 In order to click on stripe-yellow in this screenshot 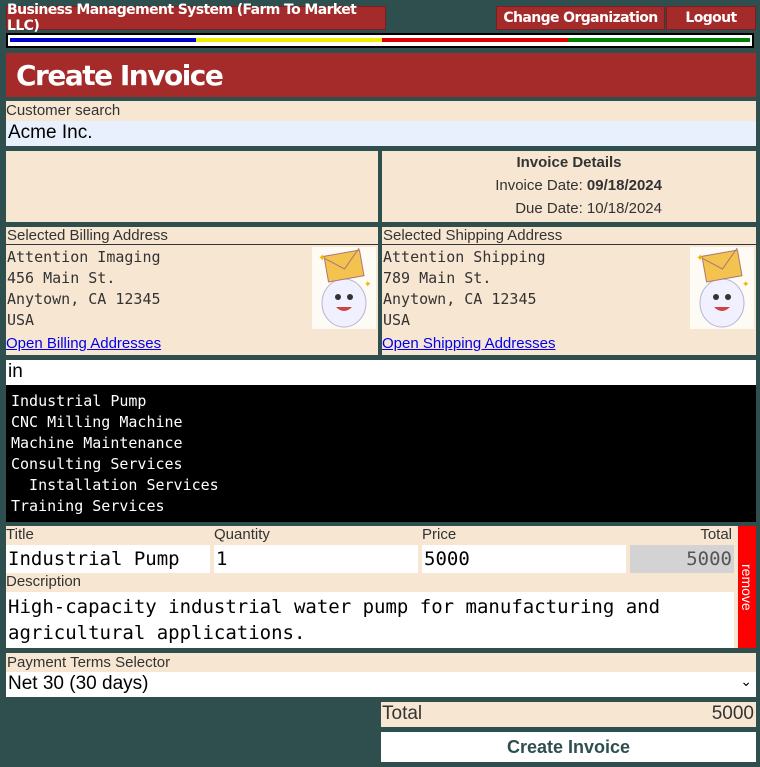, I will do `click(289, 40)`.